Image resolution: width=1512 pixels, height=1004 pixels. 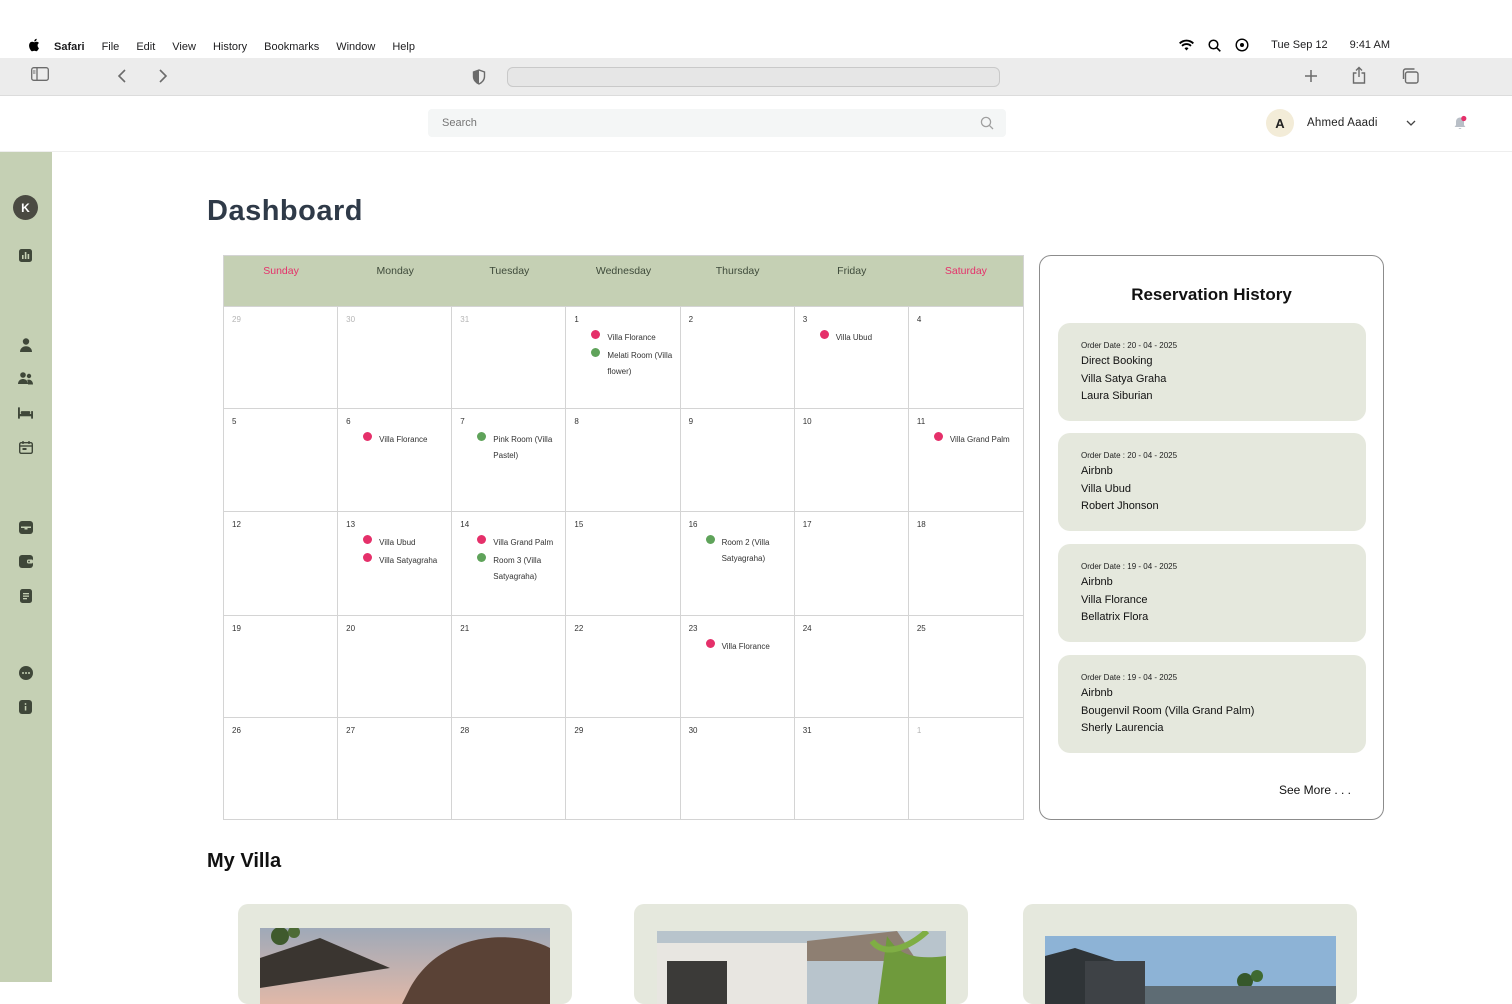 I want to click on share-icon, so click(x=1359, y=75).